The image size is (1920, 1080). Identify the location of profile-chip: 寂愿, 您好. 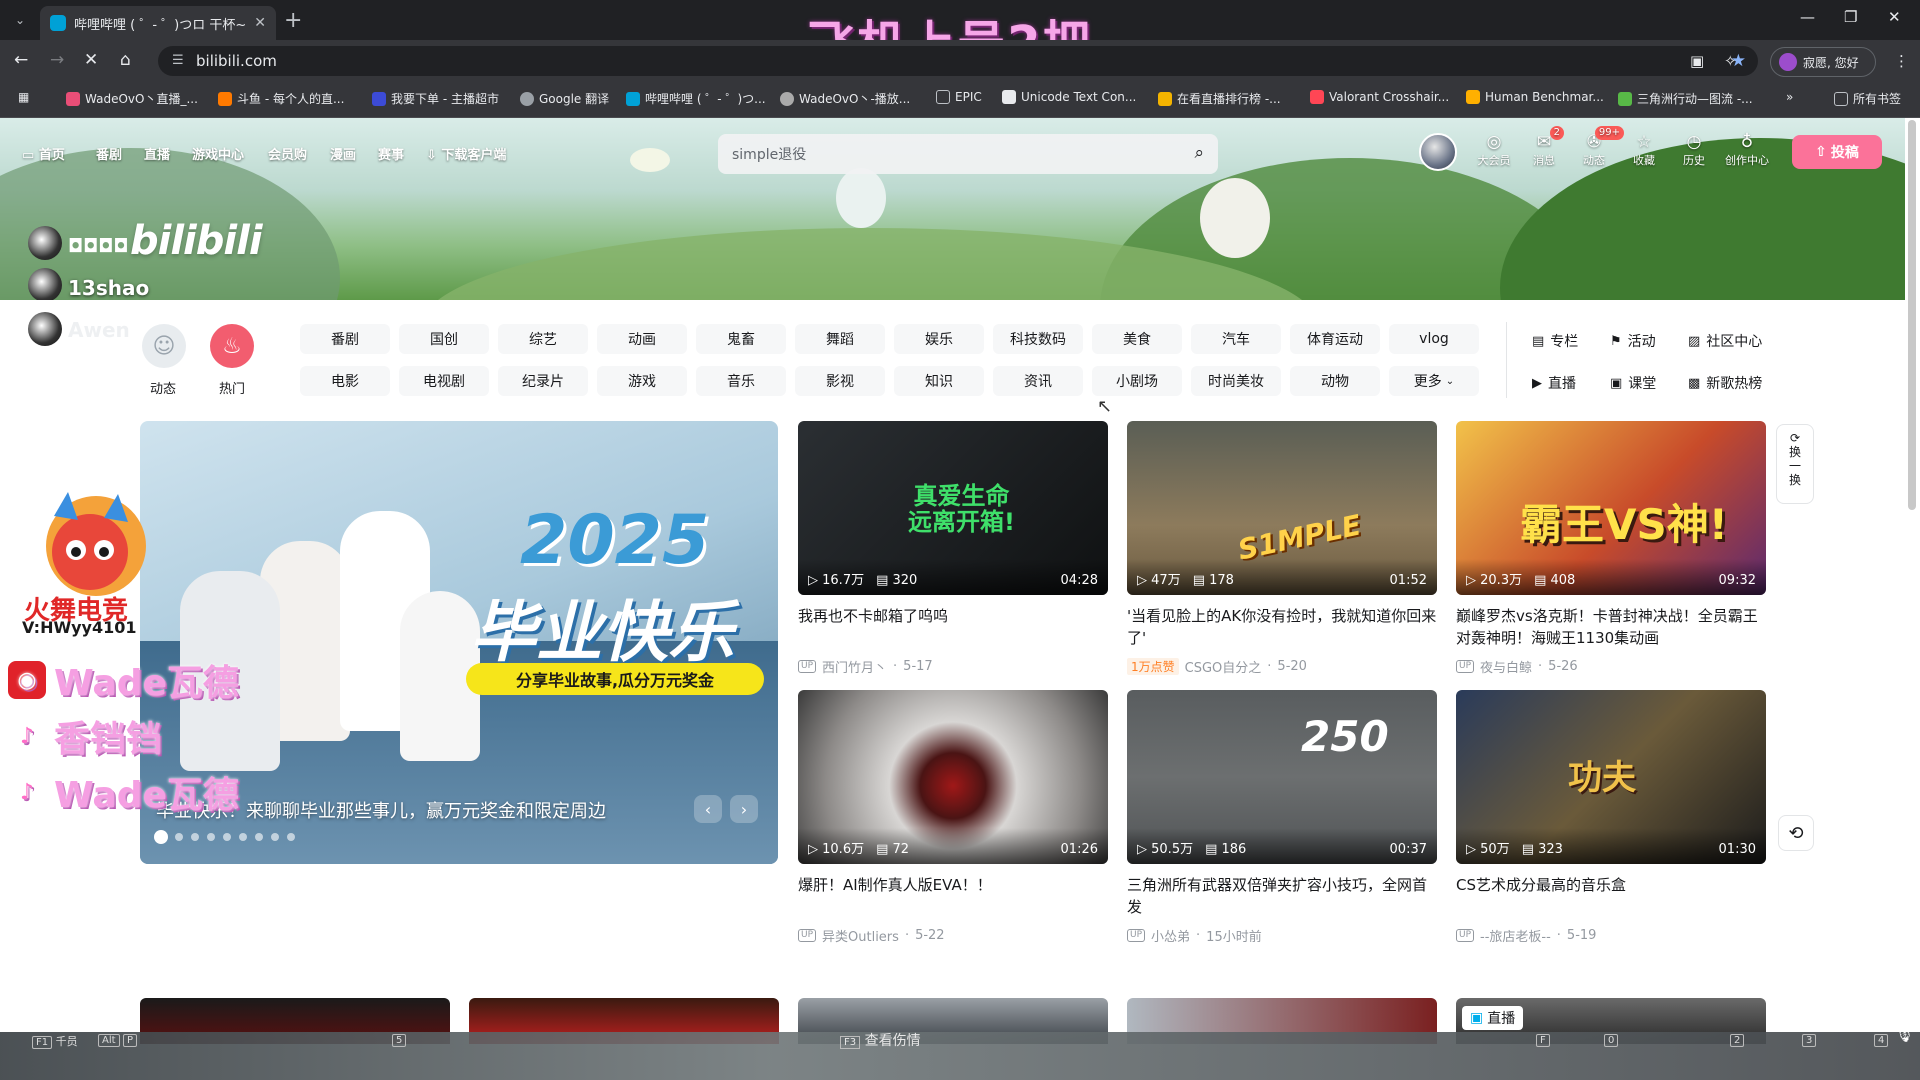
(1823, 62).